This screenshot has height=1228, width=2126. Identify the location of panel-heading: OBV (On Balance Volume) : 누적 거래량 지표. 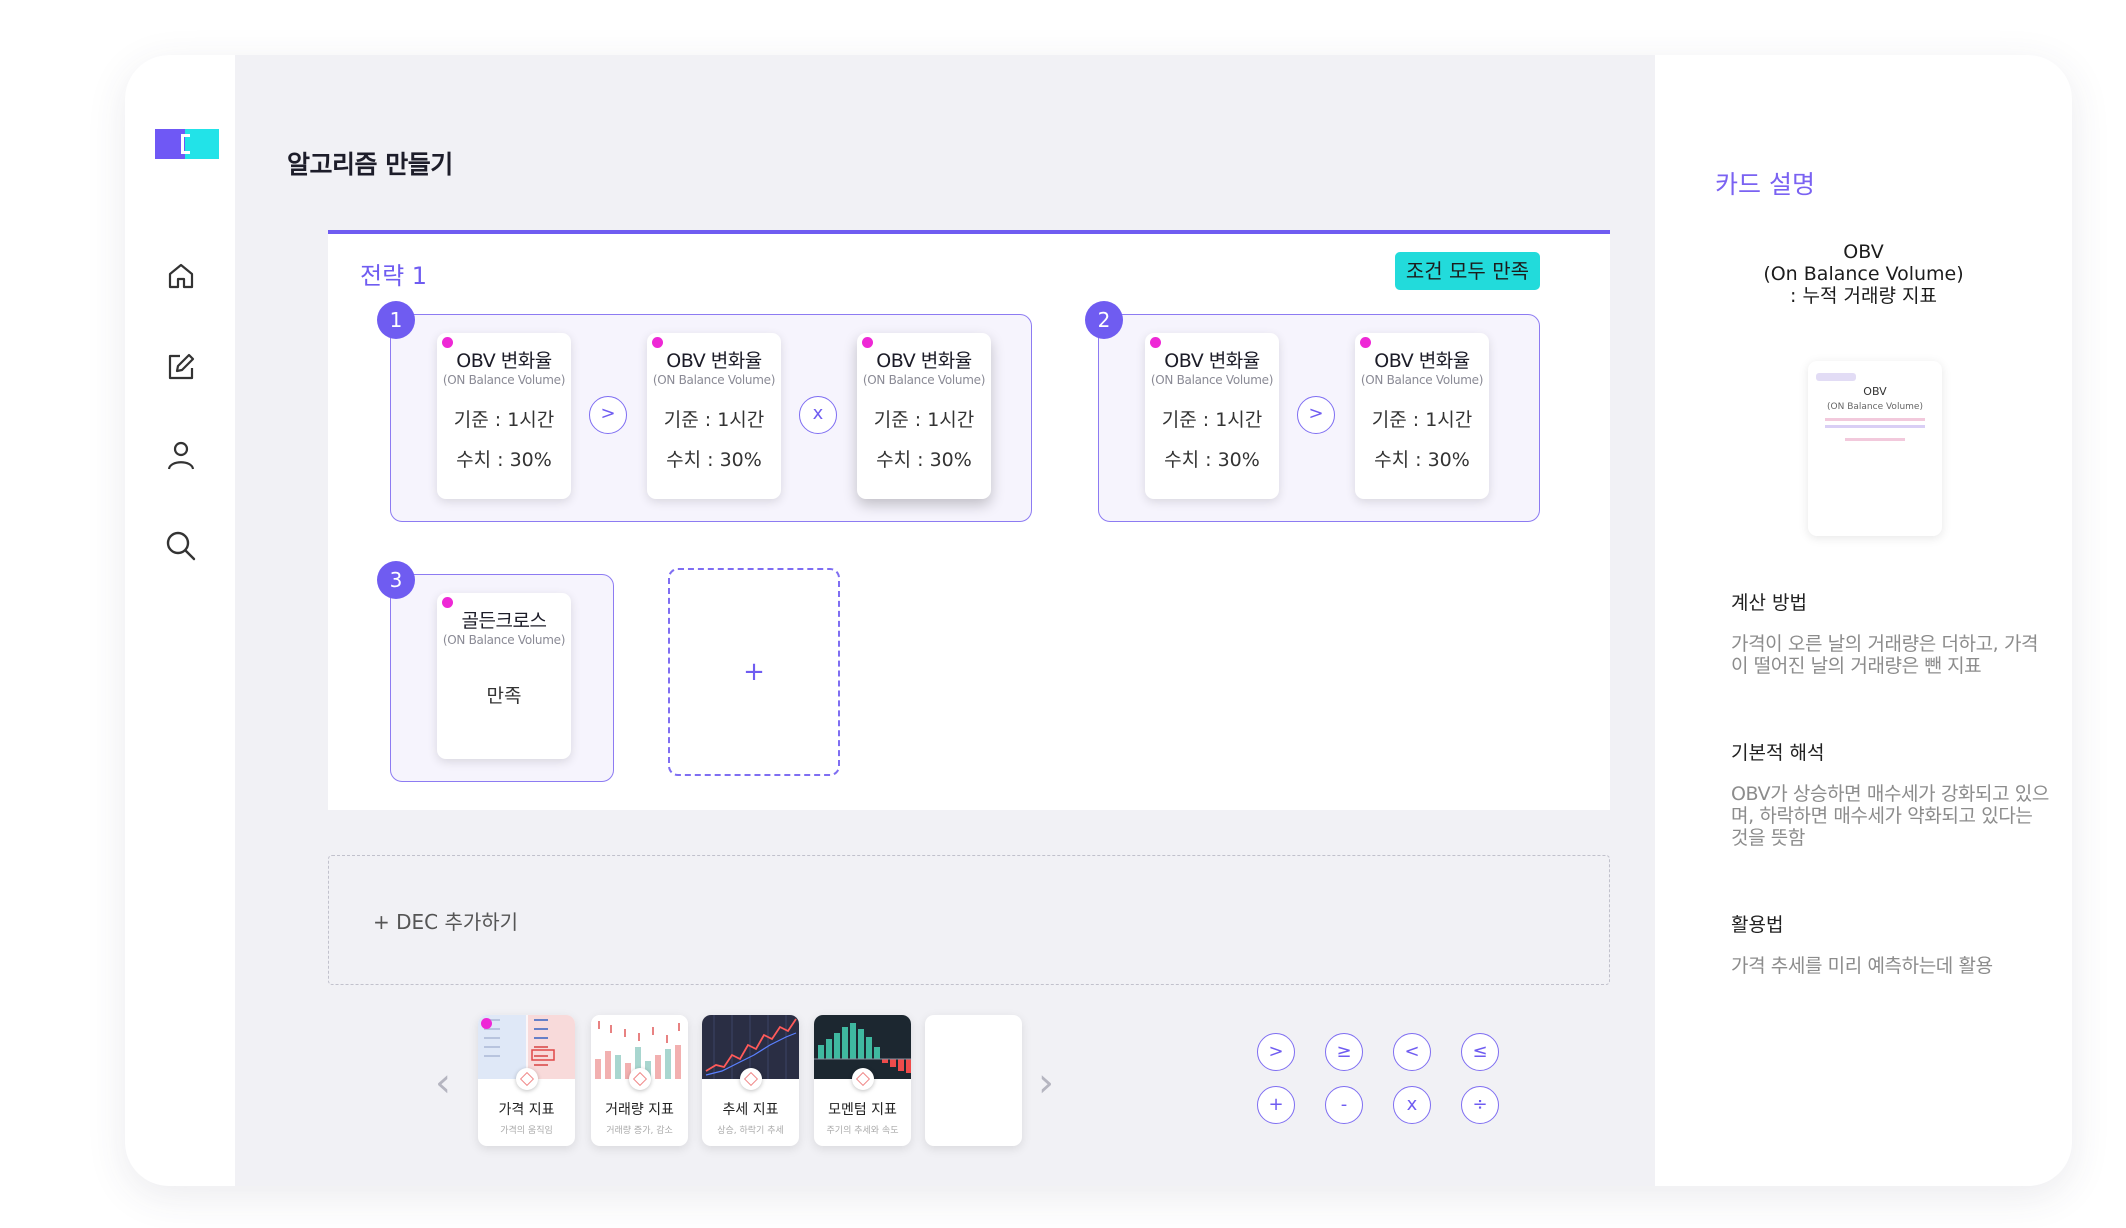
(1863, 274).